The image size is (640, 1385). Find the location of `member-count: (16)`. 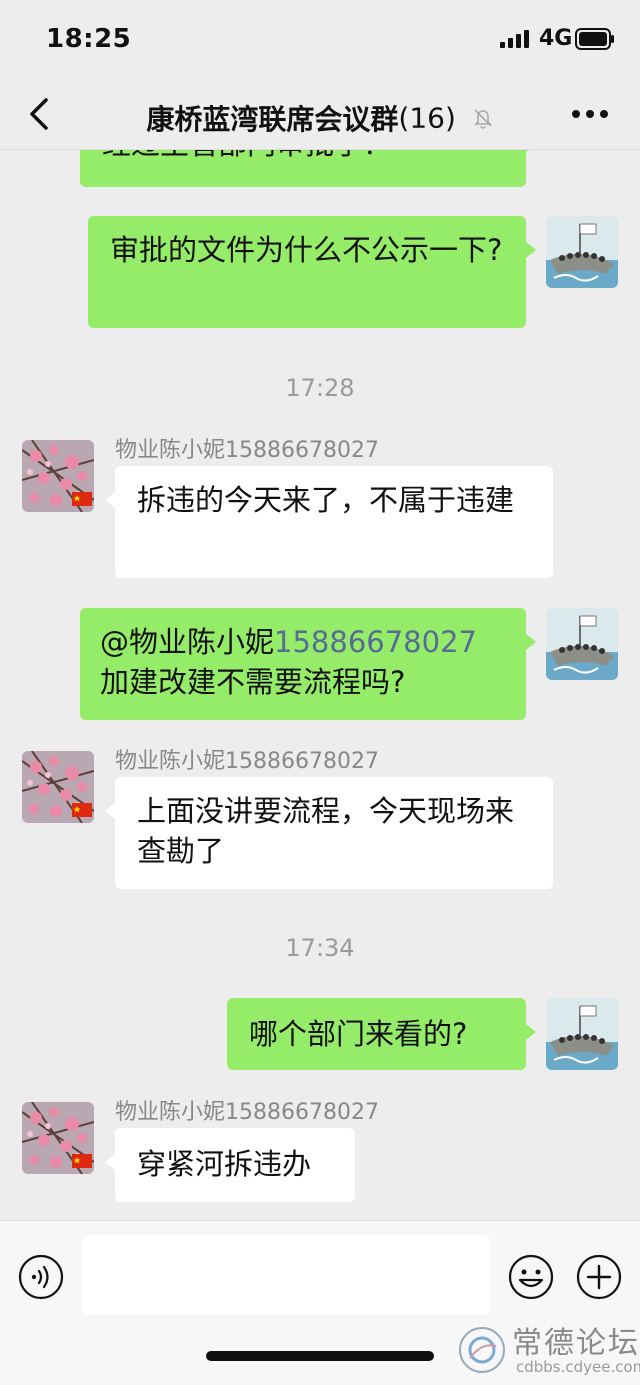

member-count: (16) is located at coordinates (427, 118).